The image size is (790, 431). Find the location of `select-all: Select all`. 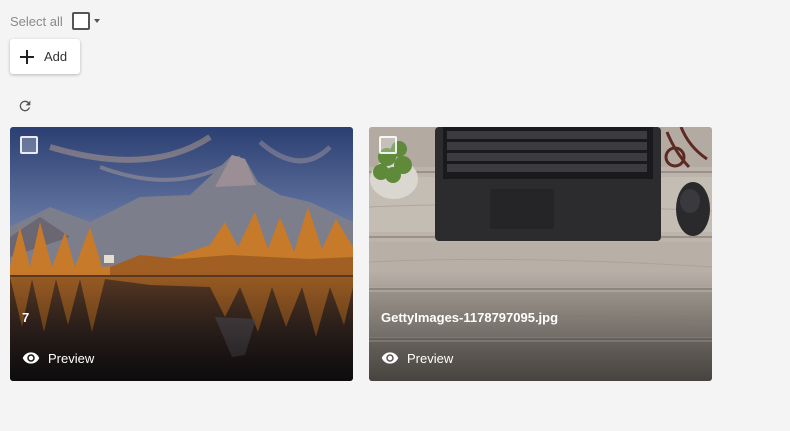

select-all: Select all is located at coordinates (55, 21).